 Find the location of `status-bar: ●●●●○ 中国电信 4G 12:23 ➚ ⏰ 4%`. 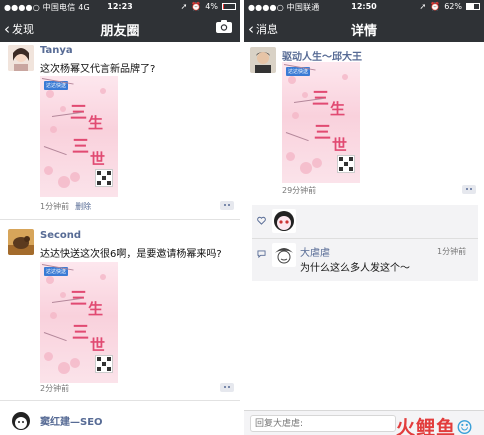

status-bar: ●●●●○ 中国电信 4G 12:23 ➚ ⏰ 4% is located at coordinates (120, 7).